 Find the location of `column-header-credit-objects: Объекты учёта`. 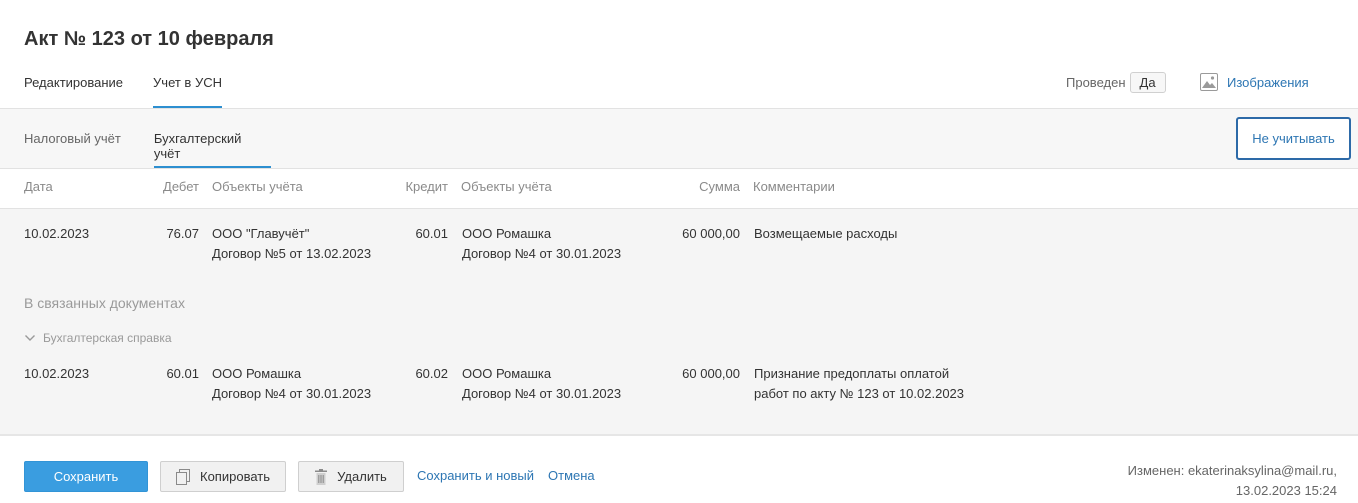

column-header-credit-objects: Объекты учёта is located at coordinates (506, 186).